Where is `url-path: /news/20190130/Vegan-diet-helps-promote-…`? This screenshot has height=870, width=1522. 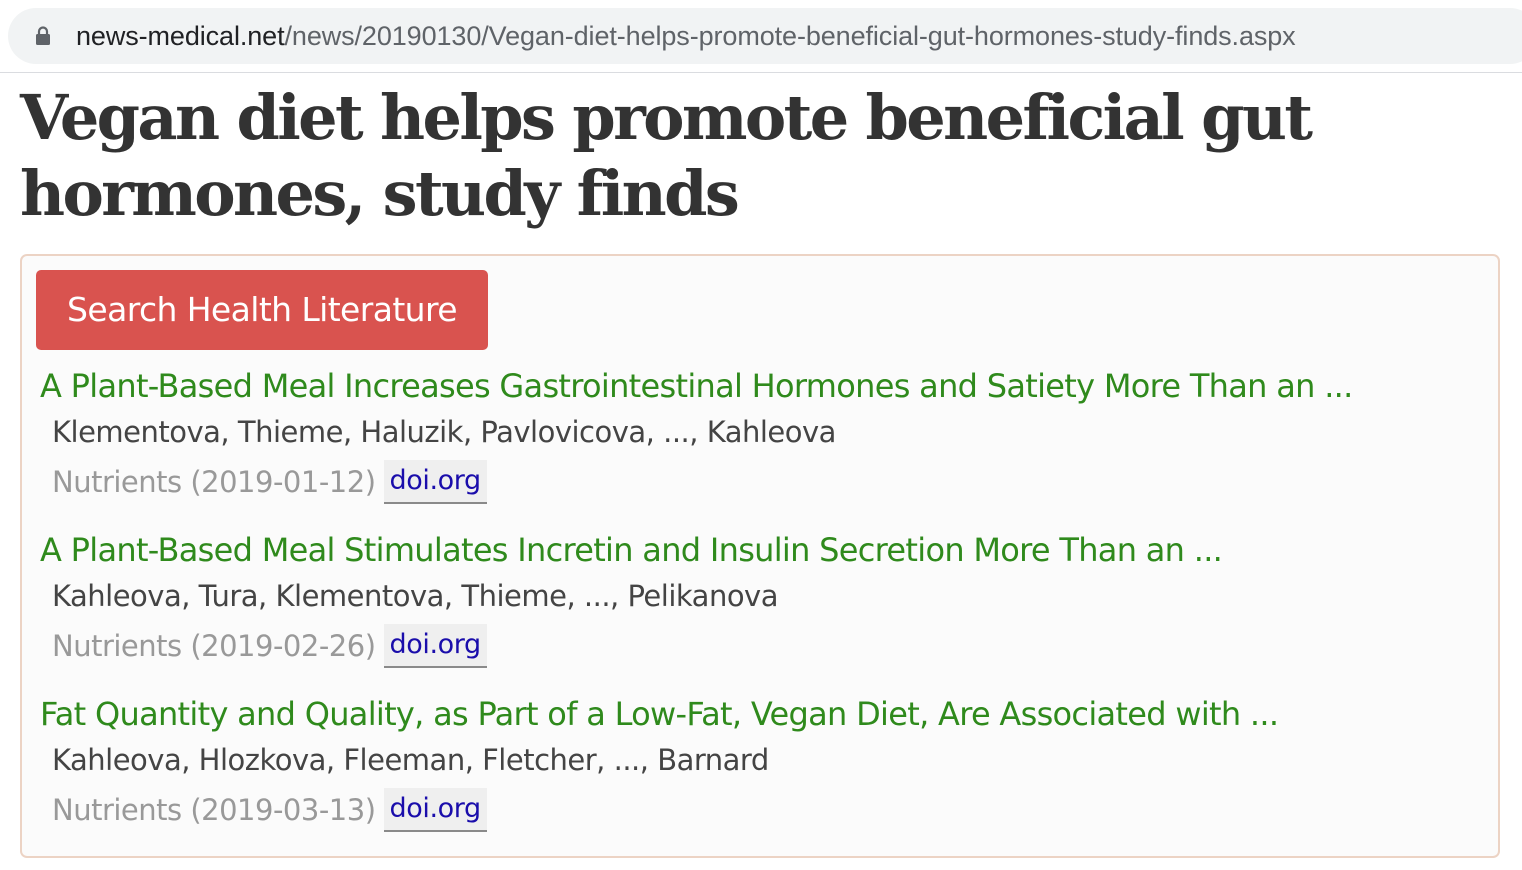
url-path: /news/20190130/Vegan-diet-helps-promote-… is located at coordinates (790, 36).